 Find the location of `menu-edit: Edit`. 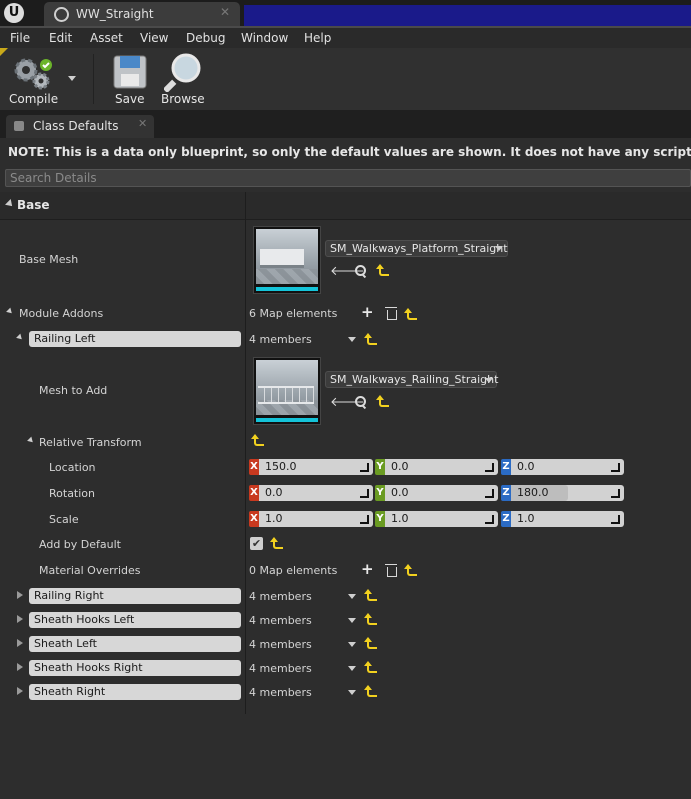

menu-edit: Edit is located at coordinates (60, 38).